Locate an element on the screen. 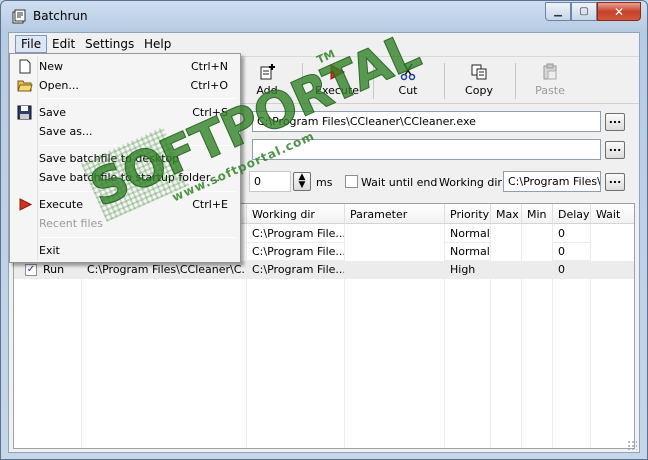 Image resolution: width=648 pixels, height=460 pixels. delay-spinner: ▲ ▼ is located at coordinates (302, 181).